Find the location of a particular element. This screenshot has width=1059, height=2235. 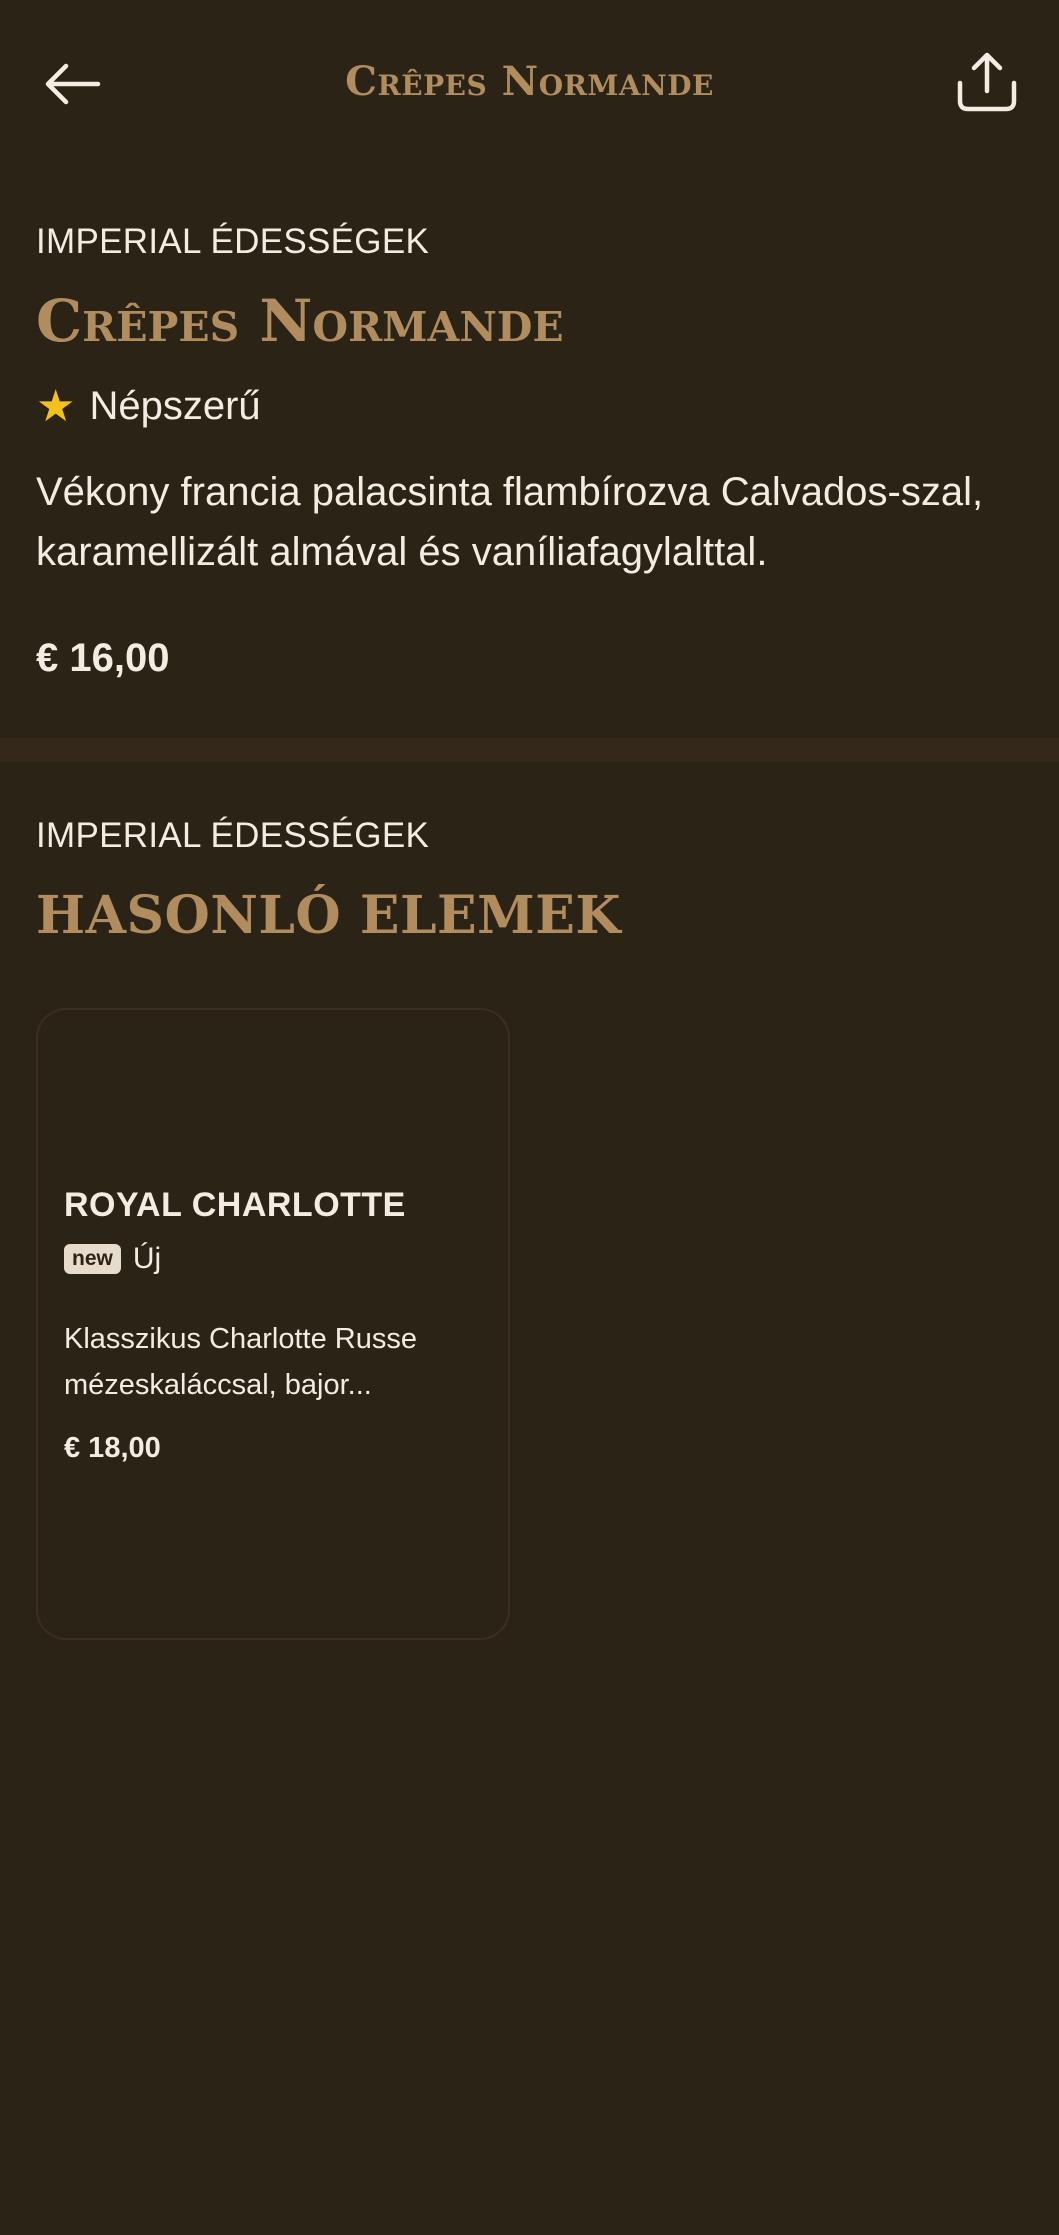

dish-price: € 16,00 is located at coordinates (103, 658).